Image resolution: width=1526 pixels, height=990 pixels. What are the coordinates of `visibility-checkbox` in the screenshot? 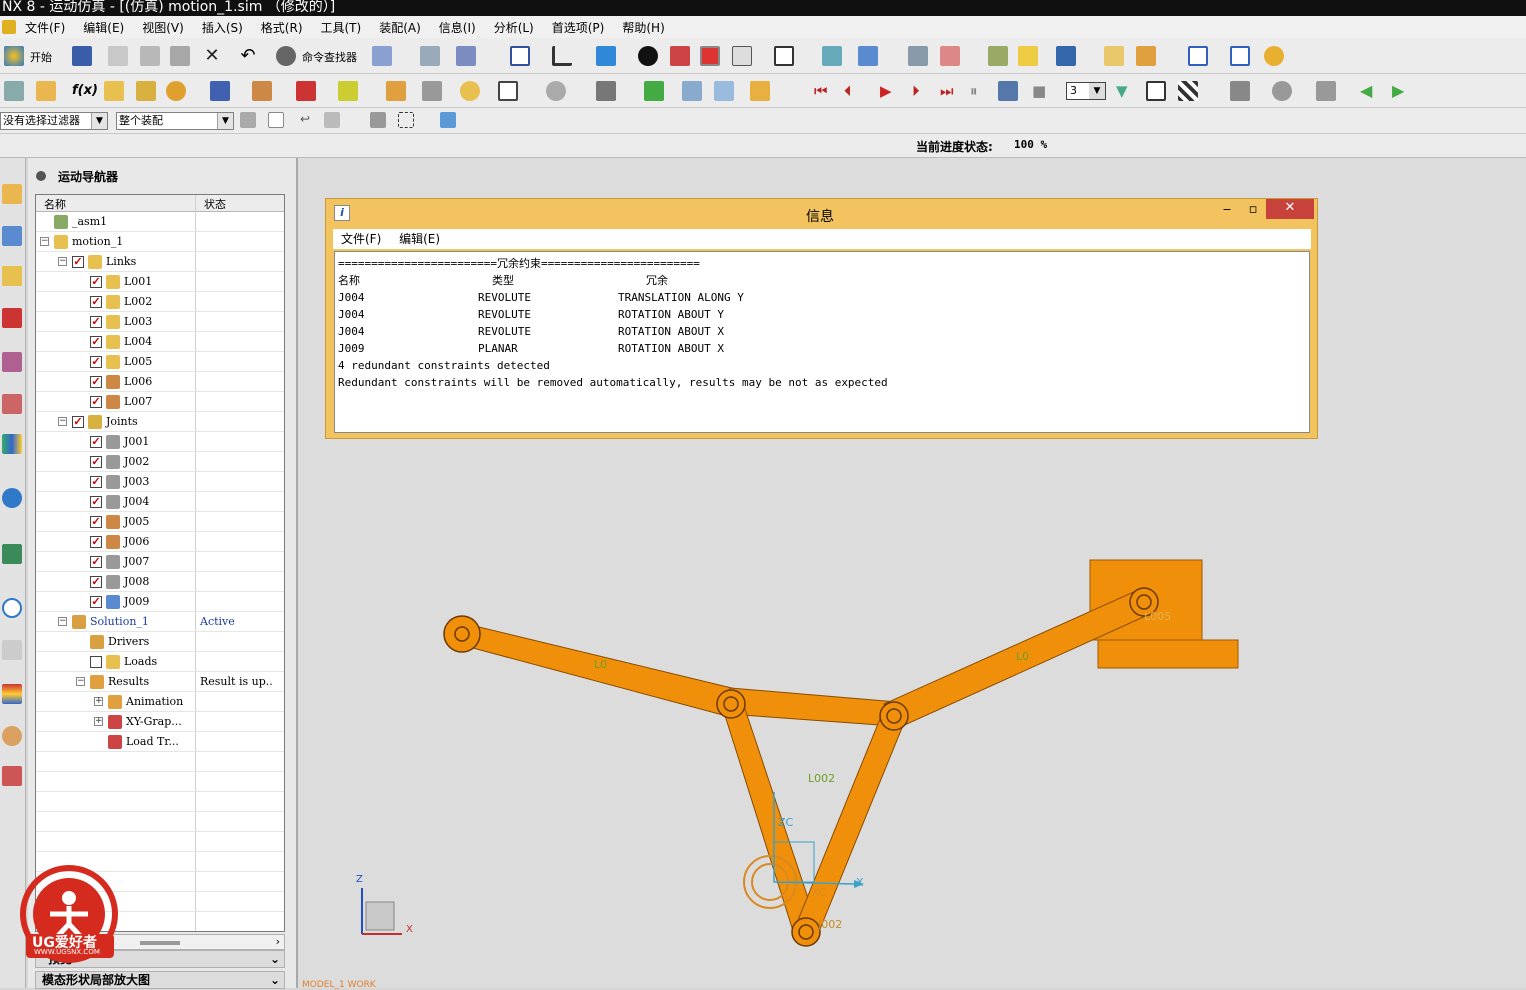 It's located at (96, 662).